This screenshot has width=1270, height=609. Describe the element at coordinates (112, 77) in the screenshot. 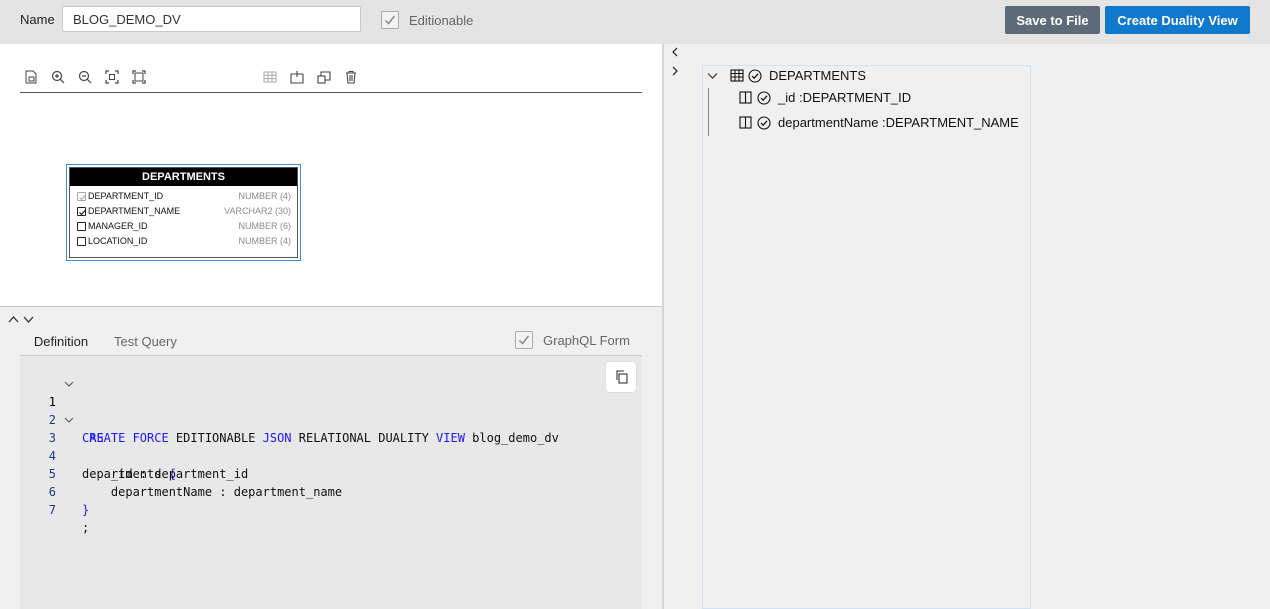

I see `fit-icon` at that location.